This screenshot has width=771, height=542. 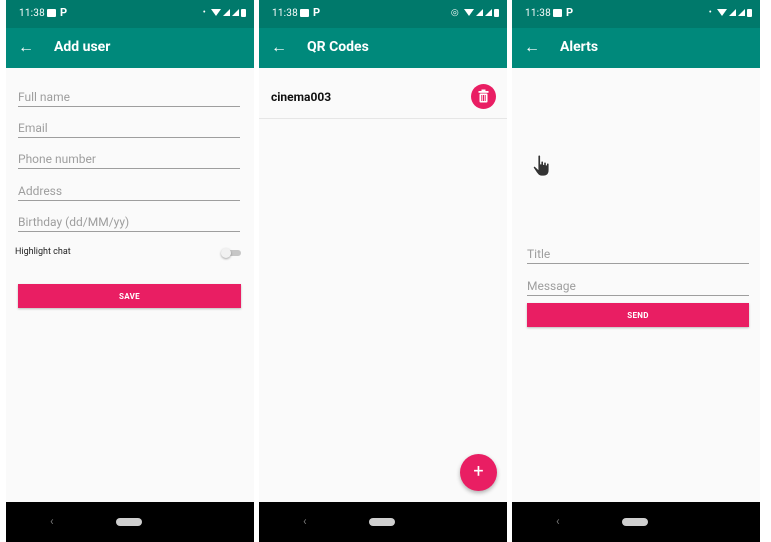 I want to click on list-item: cinema003, so click(x=383, y=93).